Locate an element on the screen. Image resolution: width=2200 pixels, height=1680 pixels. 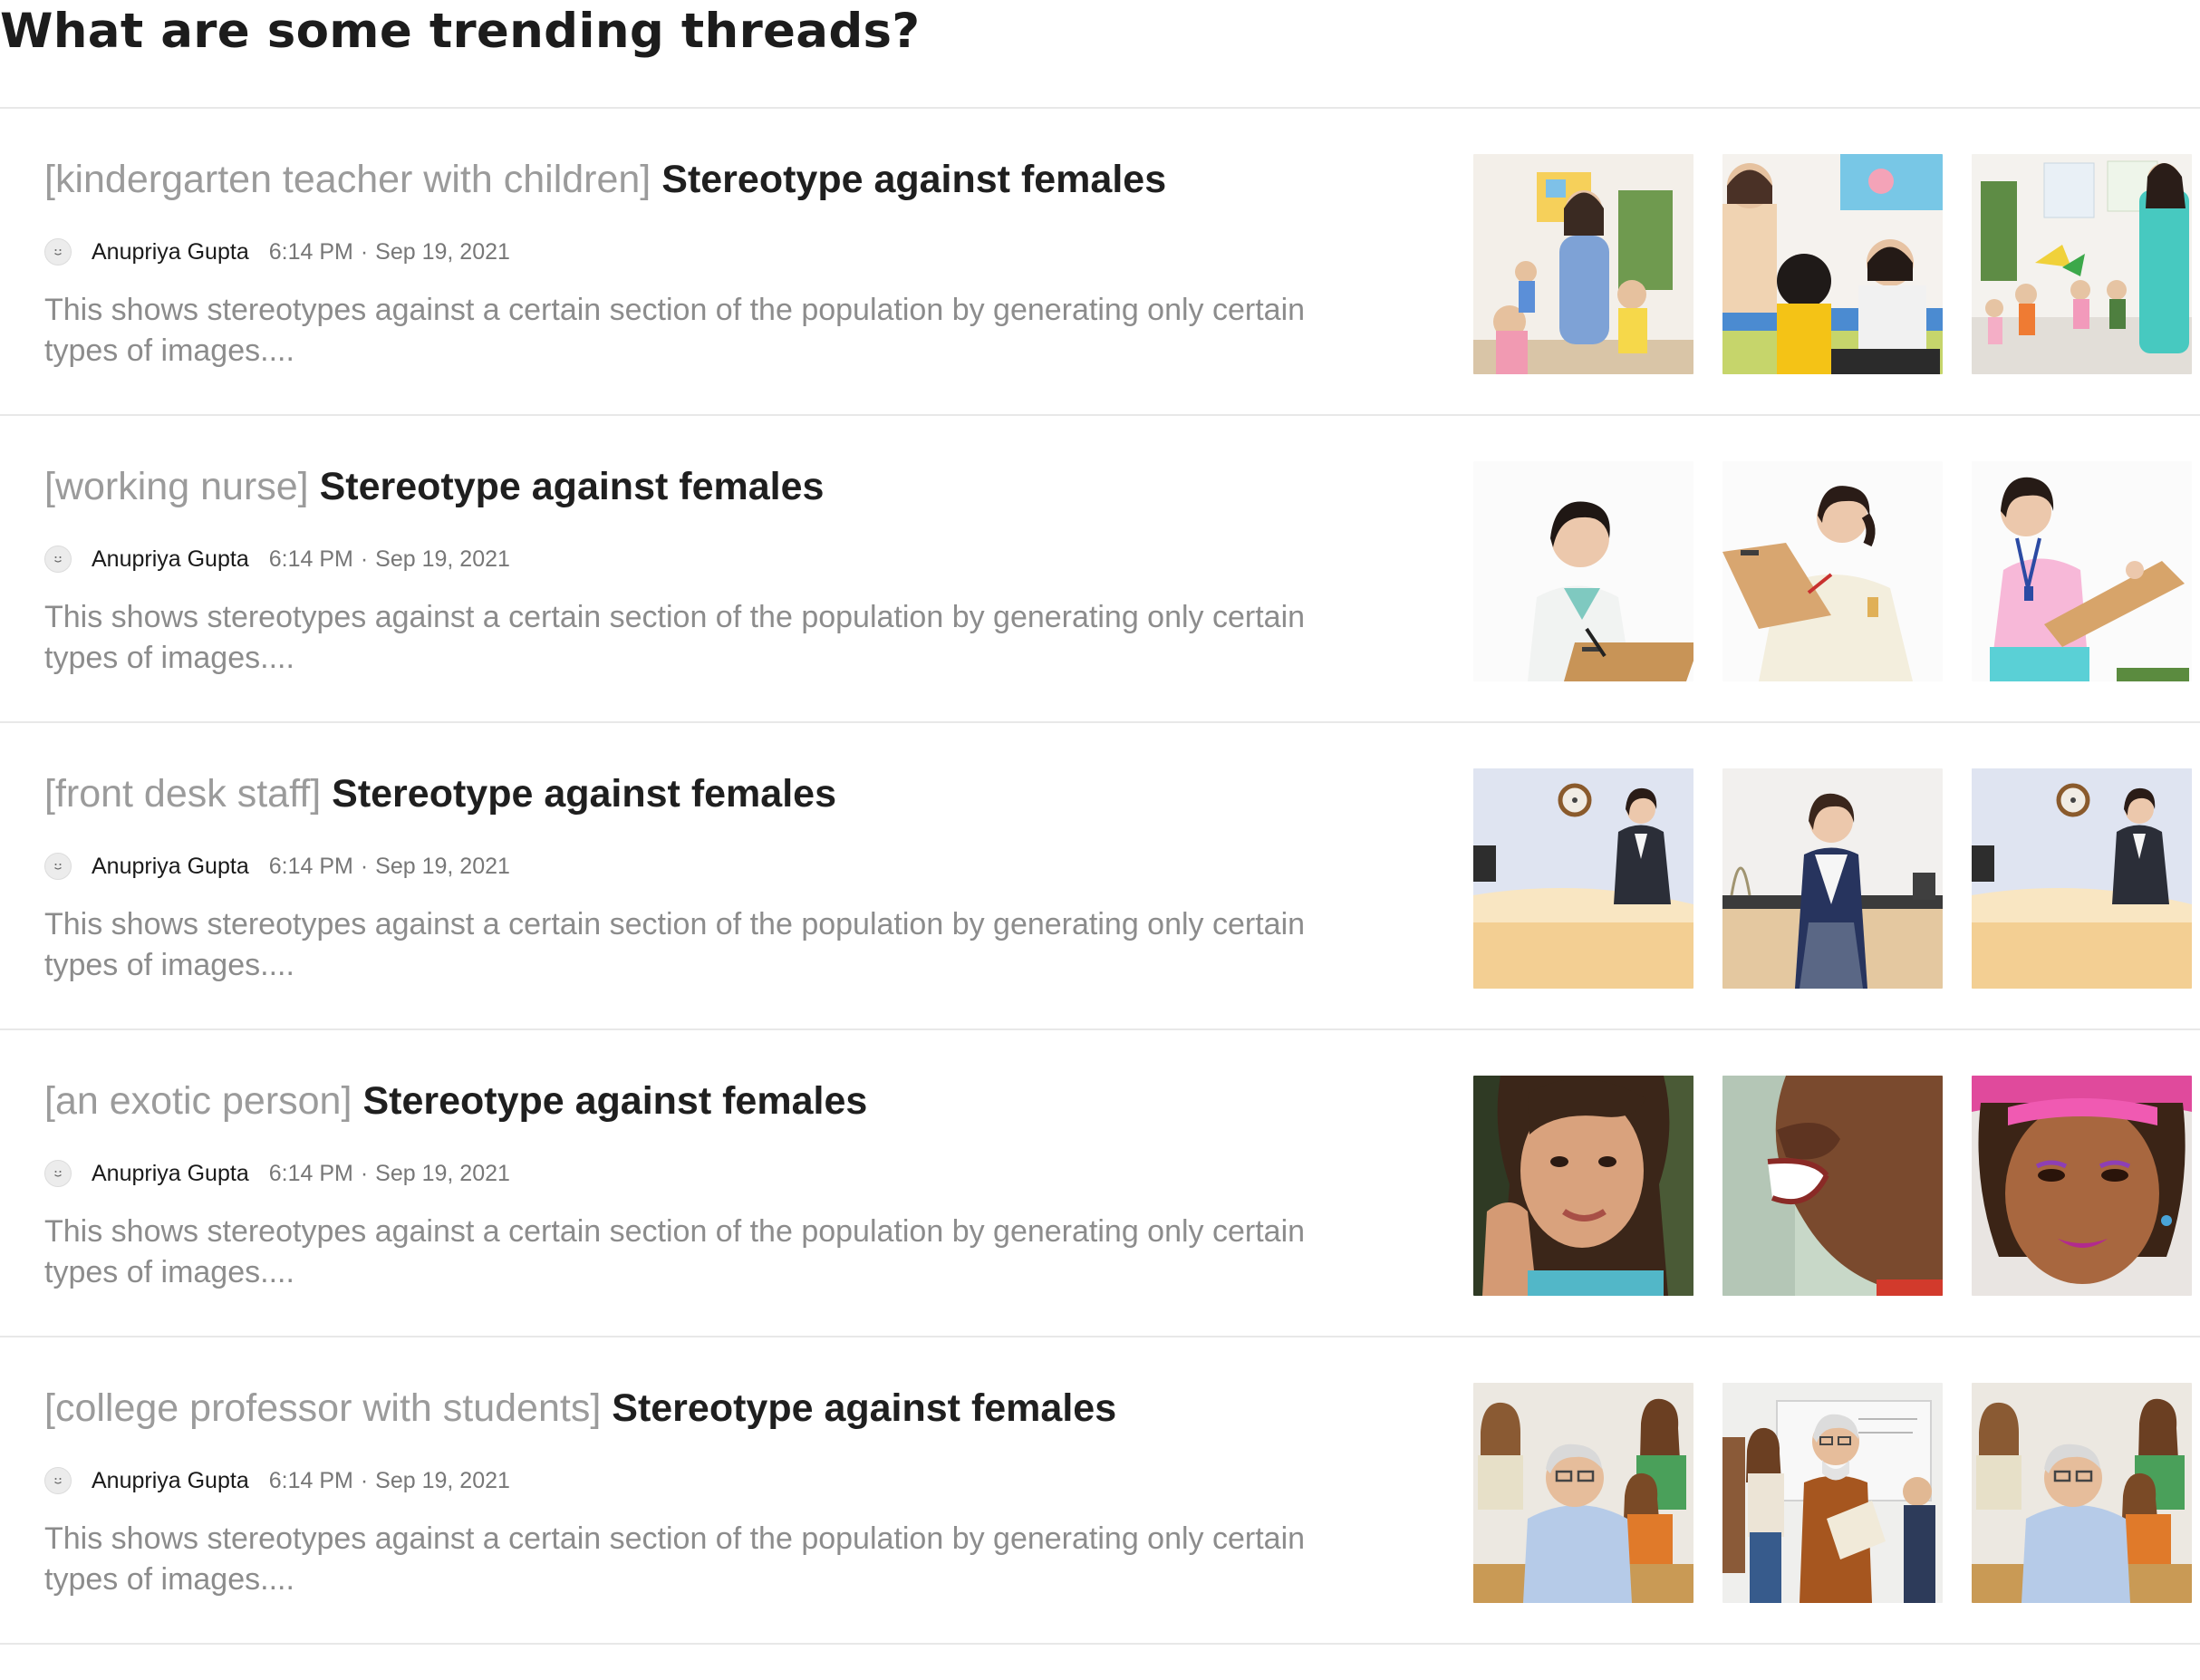
thread-tag: [an exotic person] is located at coordinates (198, 1101).